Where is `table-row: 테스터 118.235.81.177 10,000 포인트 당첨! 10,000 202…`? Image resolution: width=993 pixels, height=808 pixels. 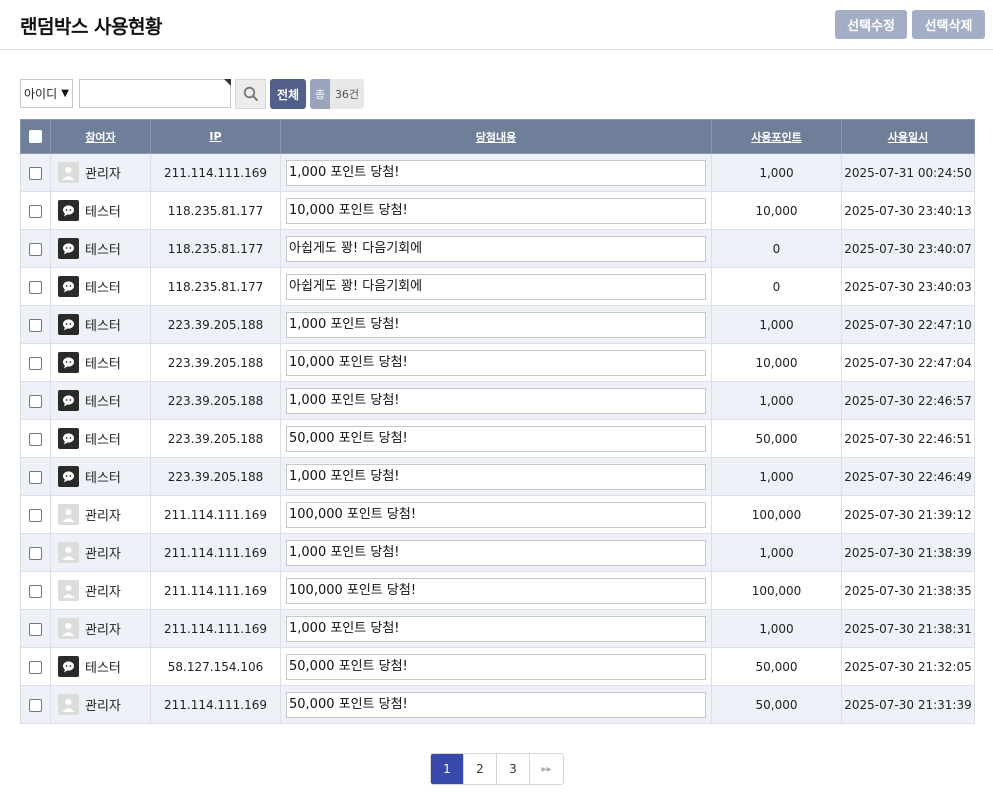
table-row: 테스터 118.235.81.177 10,000 포인트 당첨! 10,000 202… is located at coordinates (497, 210).